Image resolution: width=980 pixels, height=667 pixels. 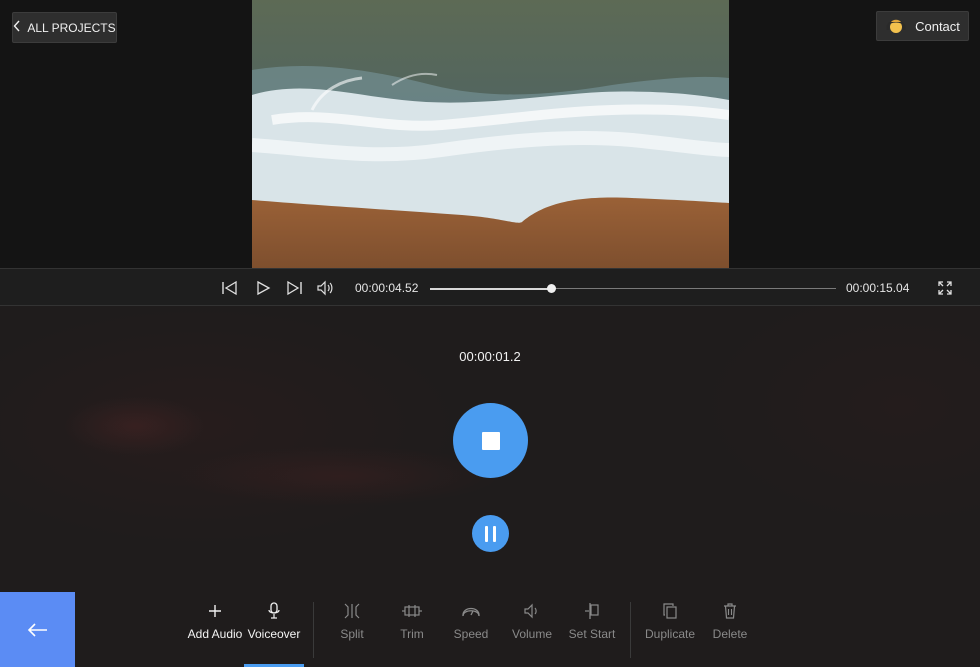 I want to click on split-label: Split, so click(x=352, y=634).